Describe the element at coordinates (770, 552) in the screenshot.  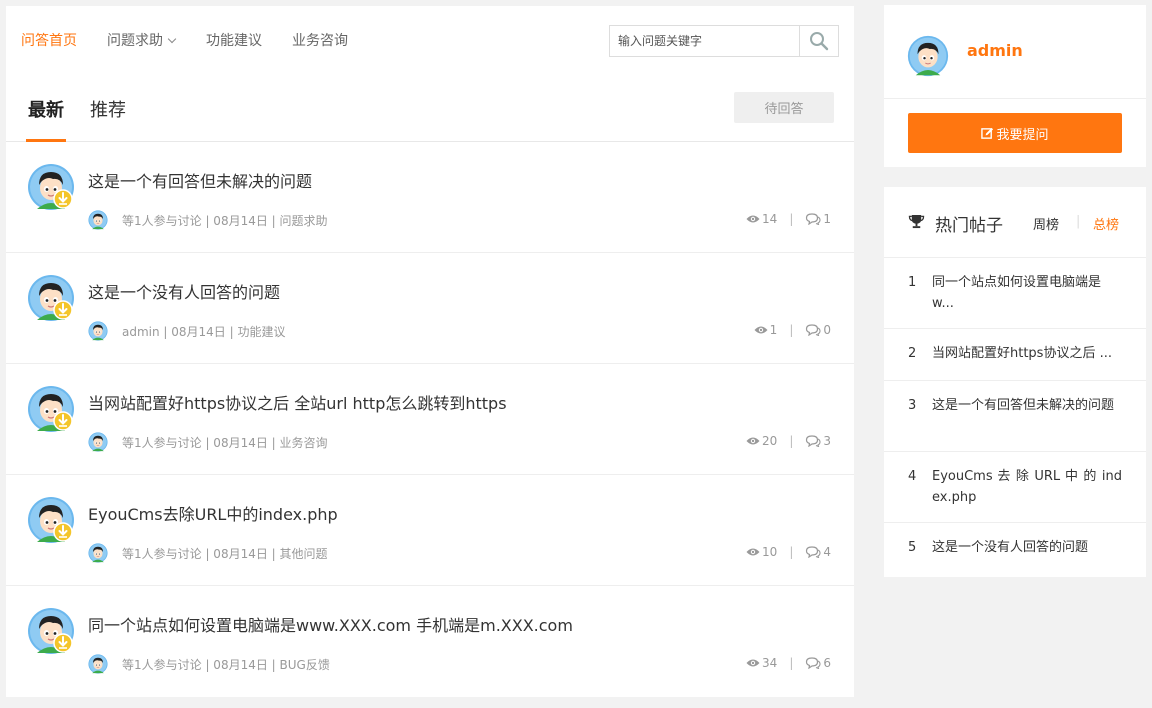
I see `view-count: 10` at that location.